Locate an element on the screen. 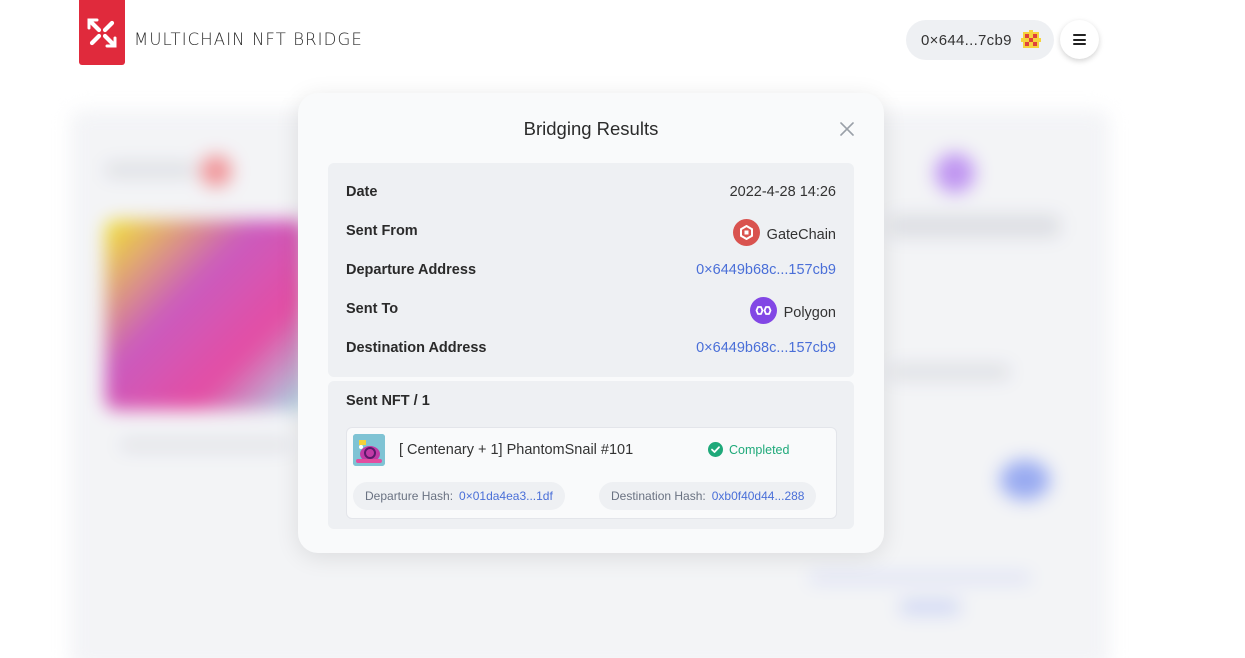 The width and height of the screenshot is (1245, 658). departure-hash-link: 0×01da4ea3...1df is located at coordinates (506, 496).